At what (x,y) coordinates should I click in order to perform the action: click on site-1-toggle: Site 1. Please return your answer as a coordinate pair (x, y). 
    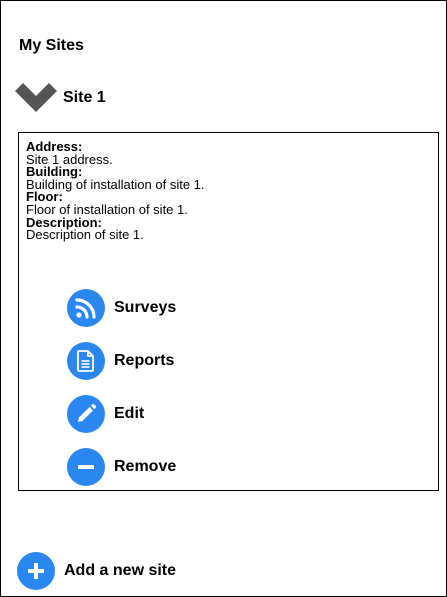
    Looking at the image, I should click on (60, 98).